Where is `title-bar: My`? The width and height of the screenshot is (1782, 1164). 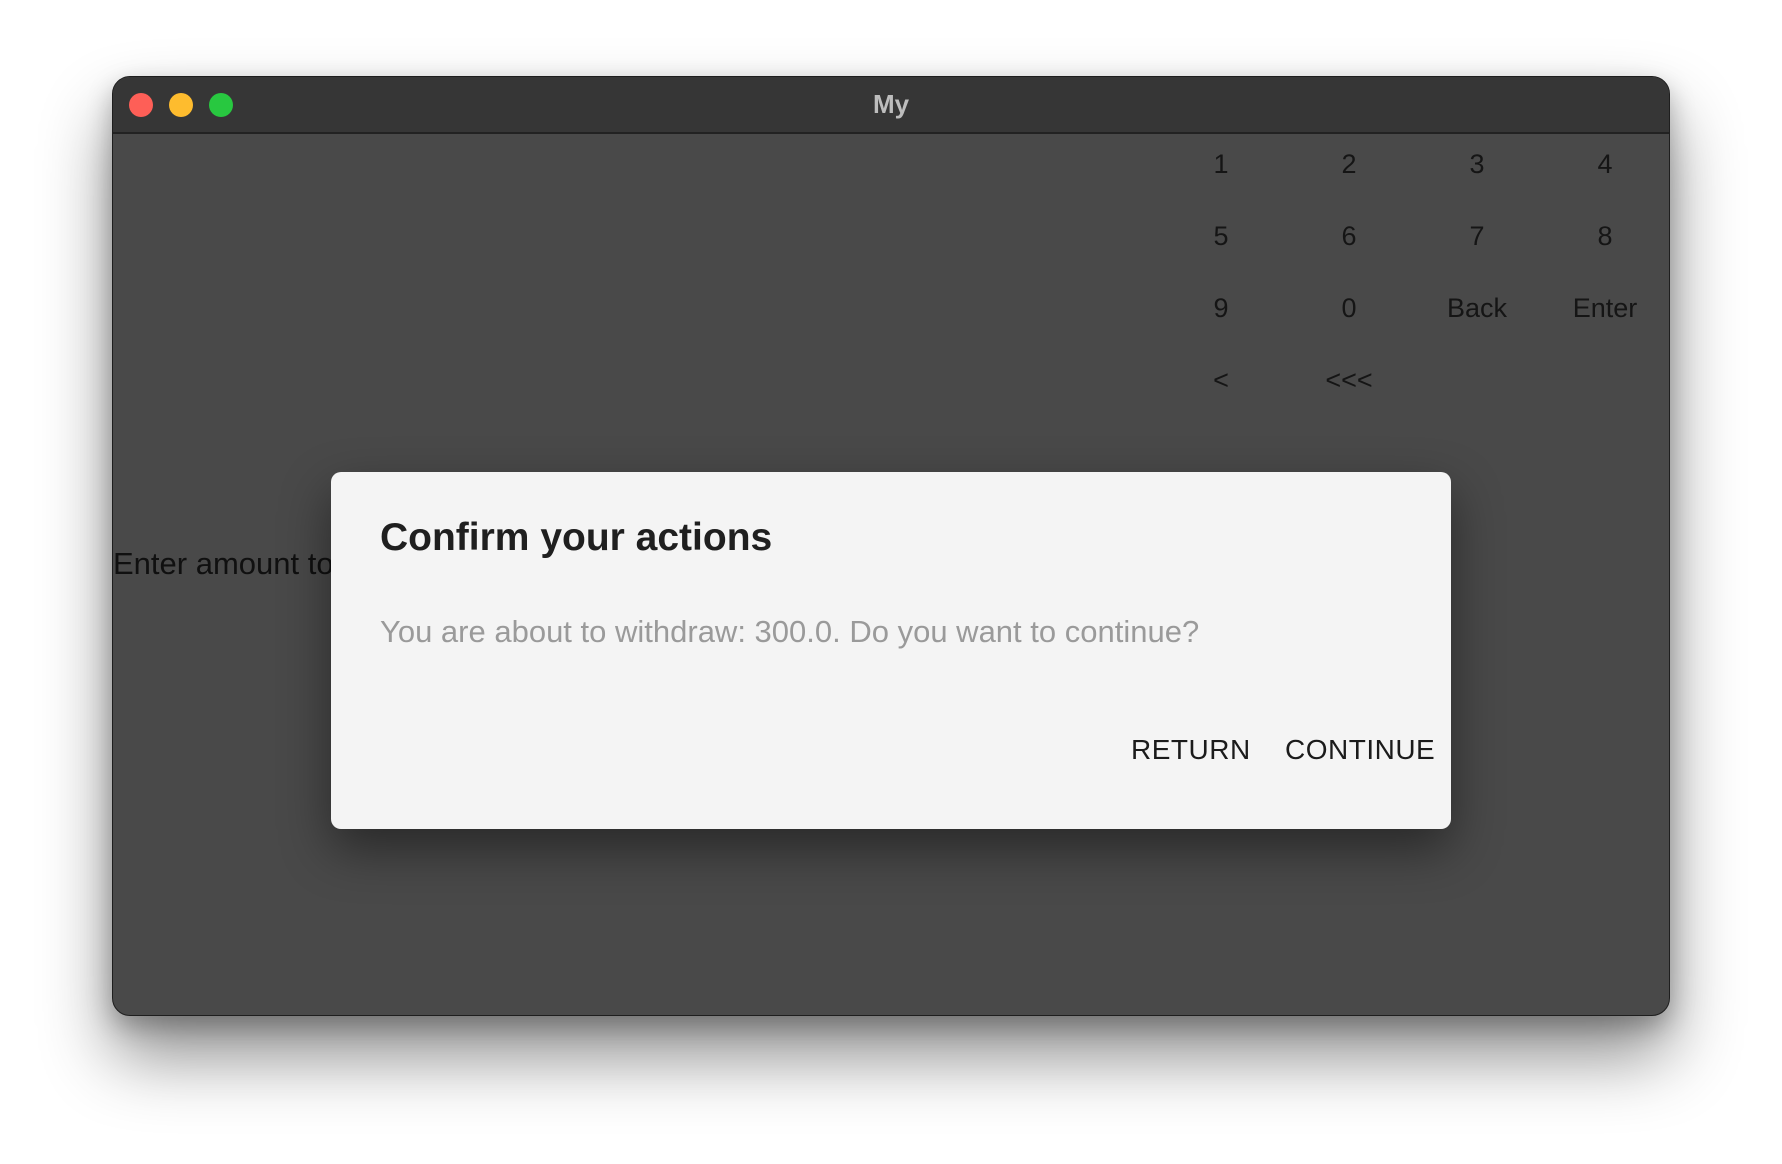
title-bar: My is located at coordinates (891, 105).